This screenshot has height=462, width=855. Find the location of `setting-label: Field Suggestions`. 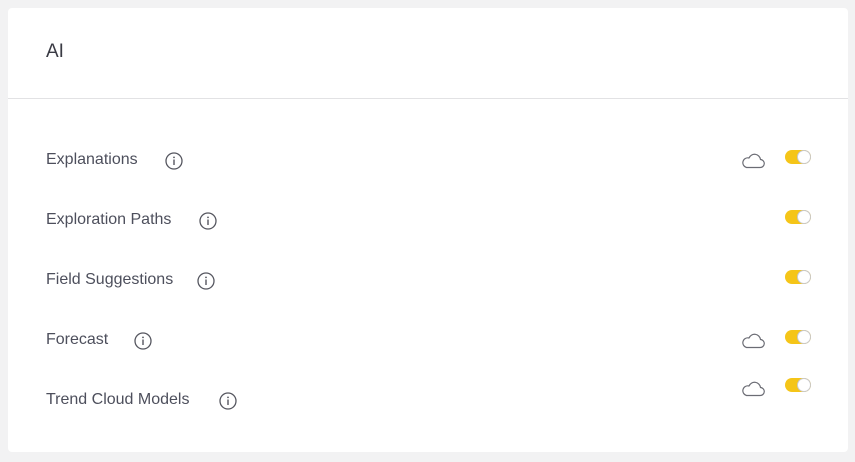

setting-label: Field Suggestions is located at coordinates (110, 279).